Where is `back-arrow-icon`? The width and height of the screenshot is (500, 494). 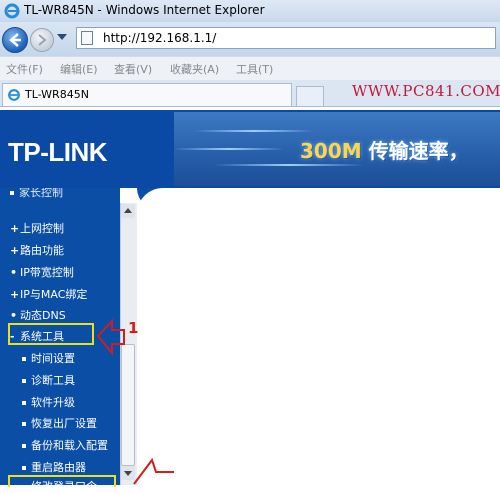
back-arrow-icon is located at coordinates (15, 40).